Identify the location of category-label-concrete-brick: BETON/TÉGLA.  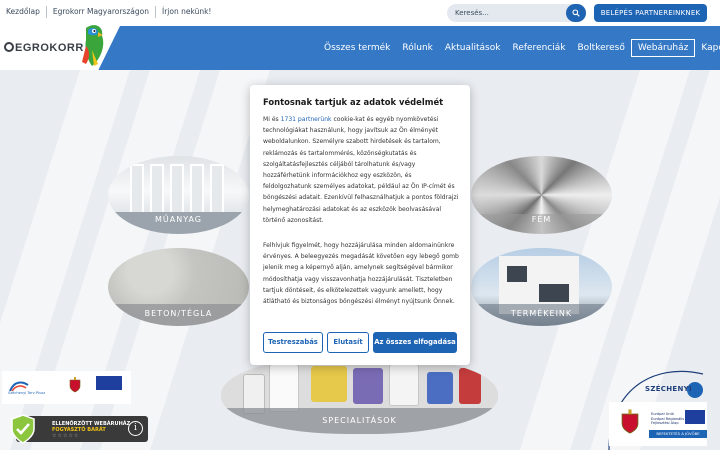
(178, 313).